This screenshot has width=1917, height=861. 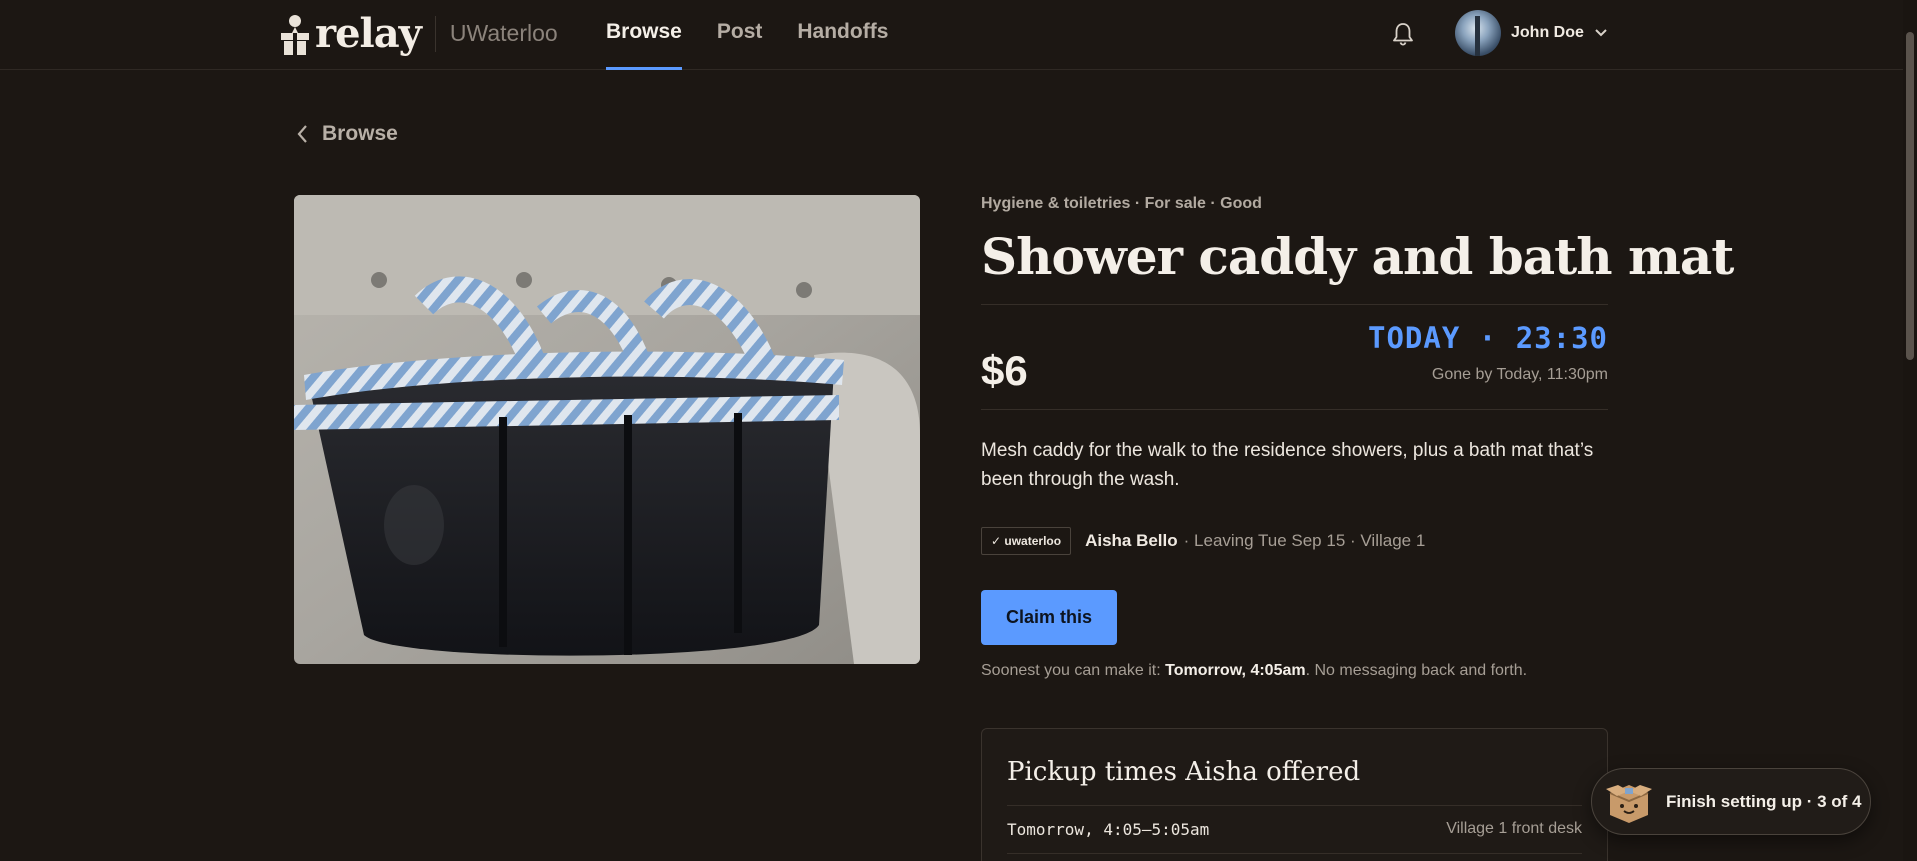 What do you see at coordinates (740, 35) in the screenshot?
I see `nav-post: Post` at bounding box center [740, 35].